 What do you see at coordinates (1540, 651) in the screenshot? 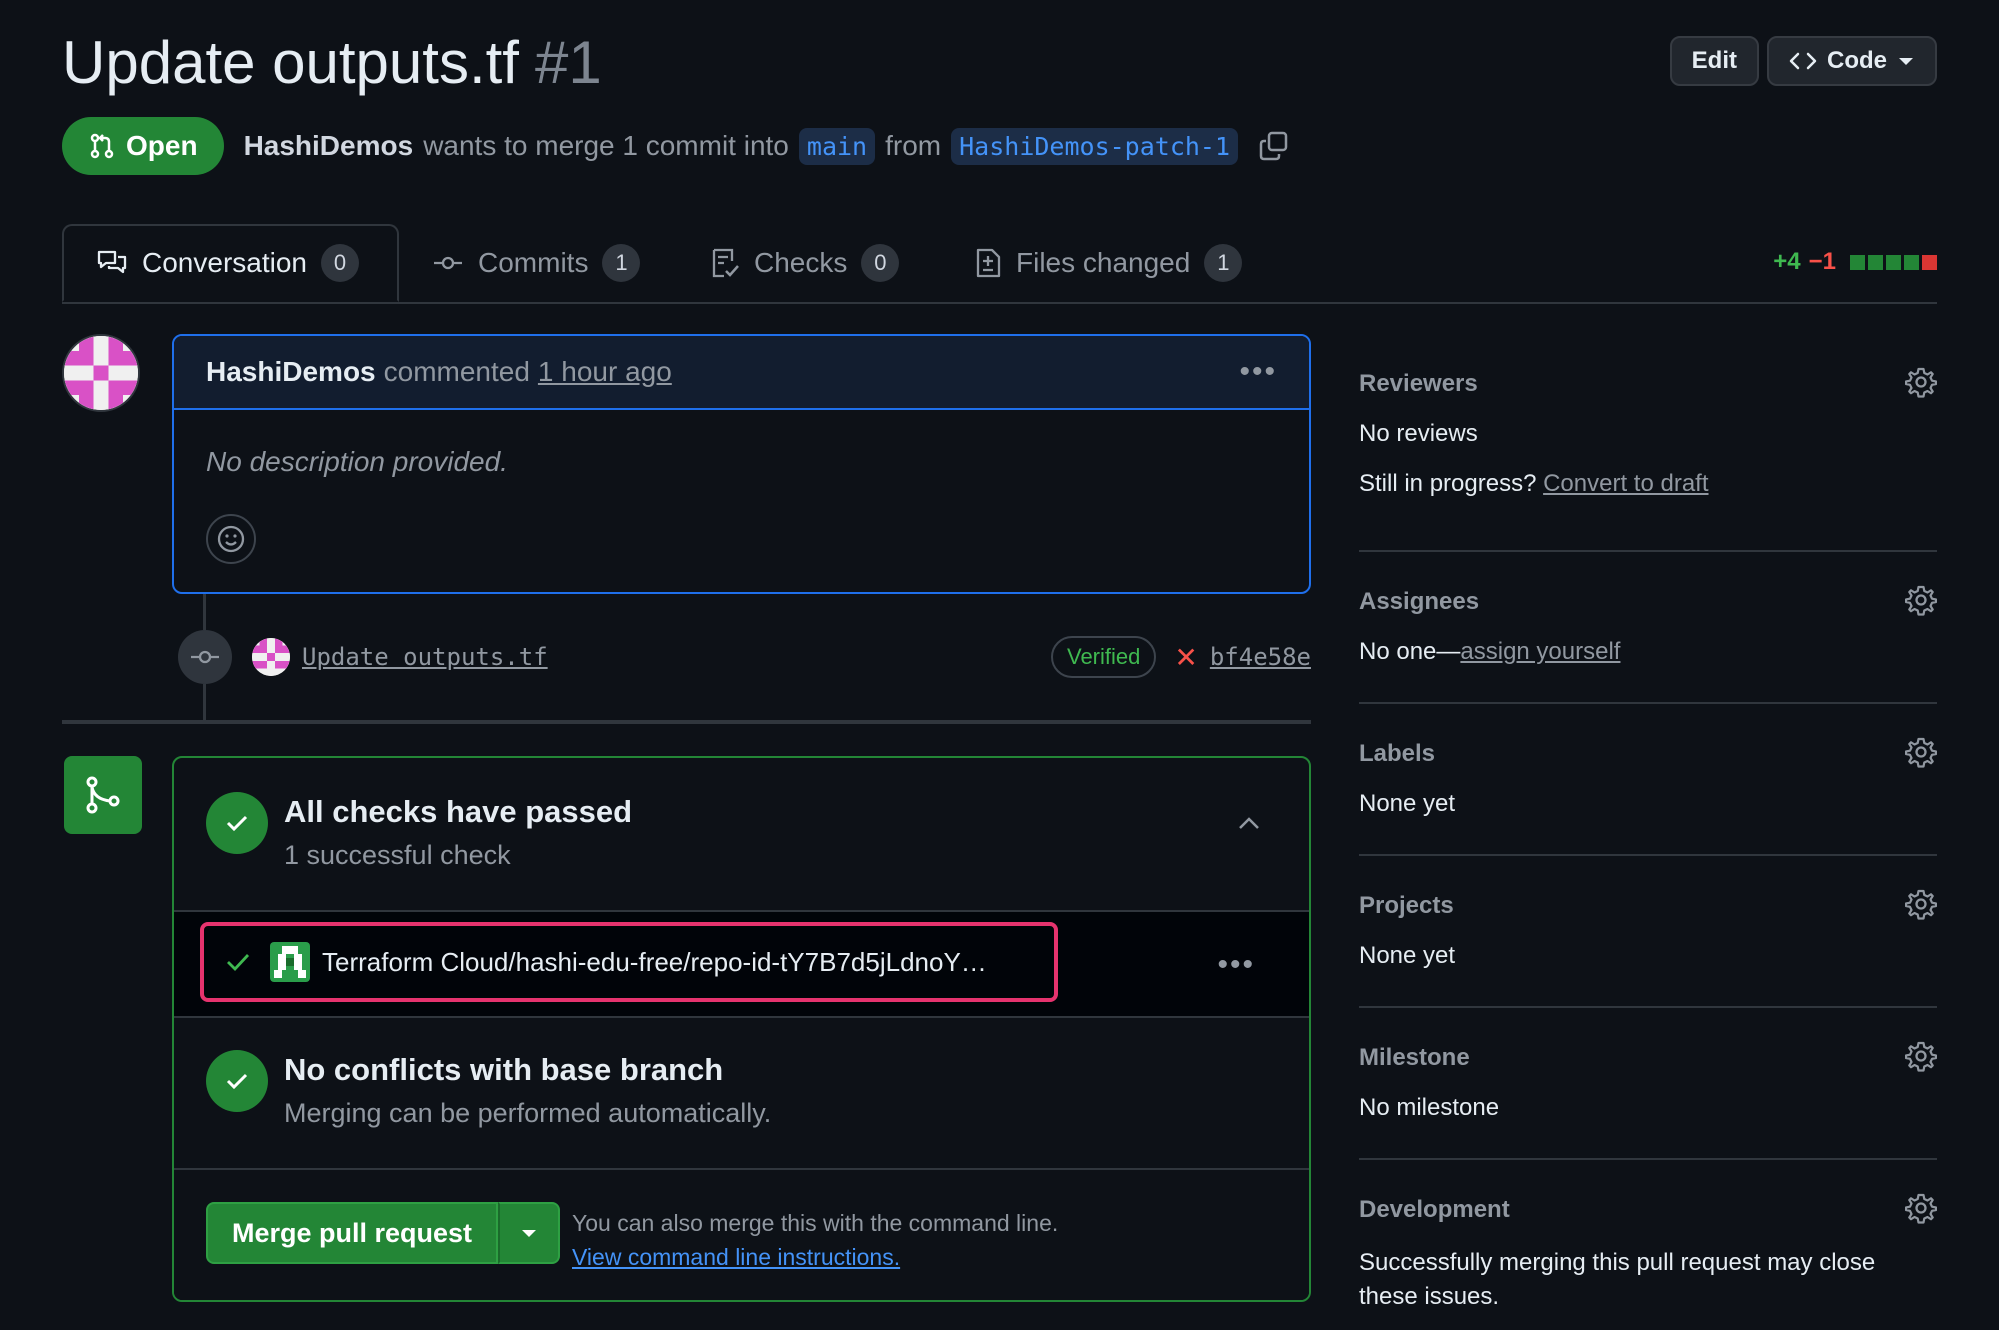
I see `assign-yourself-link: assign yourself` at bounding box center [1540, 651].